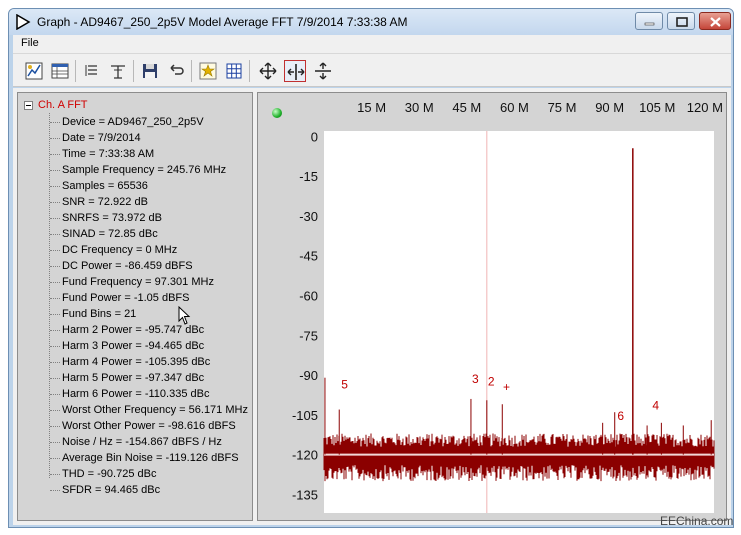  Describe the element at coordinates (34, 71) in the screenshot. I see `chart-properties-button` at that location.